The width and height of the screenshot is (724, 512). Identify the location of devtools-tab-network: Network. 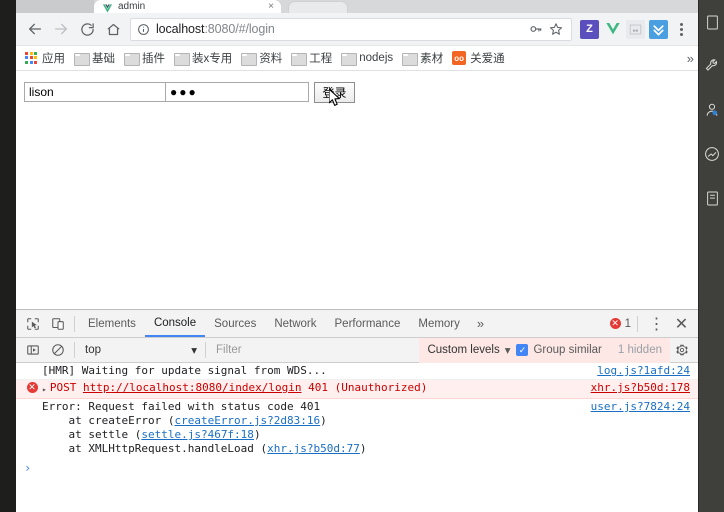
(295, 323).